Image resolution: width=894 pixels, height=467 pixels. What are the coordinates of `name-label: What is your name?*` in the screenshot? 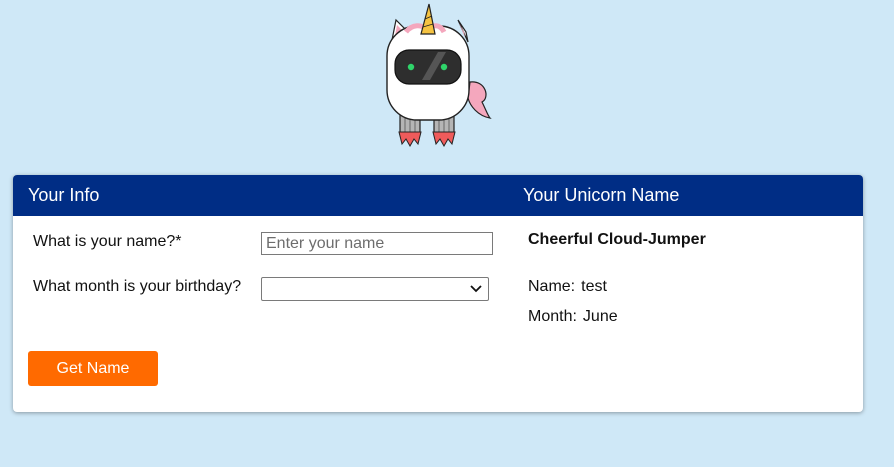 It's located at (107, 241).